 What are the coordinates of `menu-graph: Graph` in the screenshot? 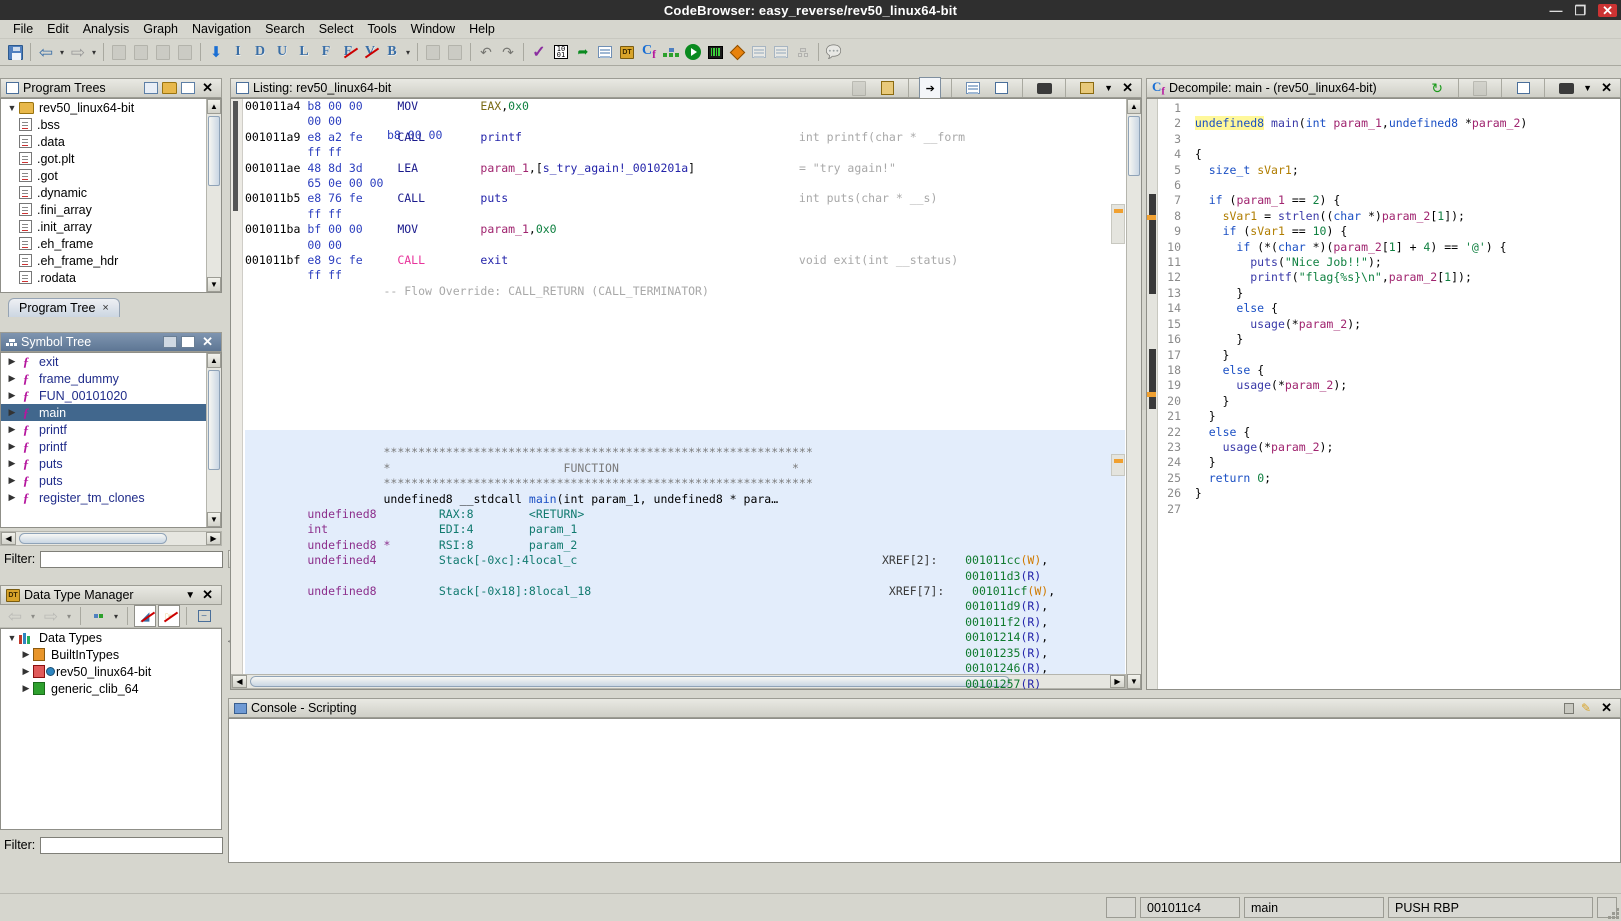 It's located at (160, 29).